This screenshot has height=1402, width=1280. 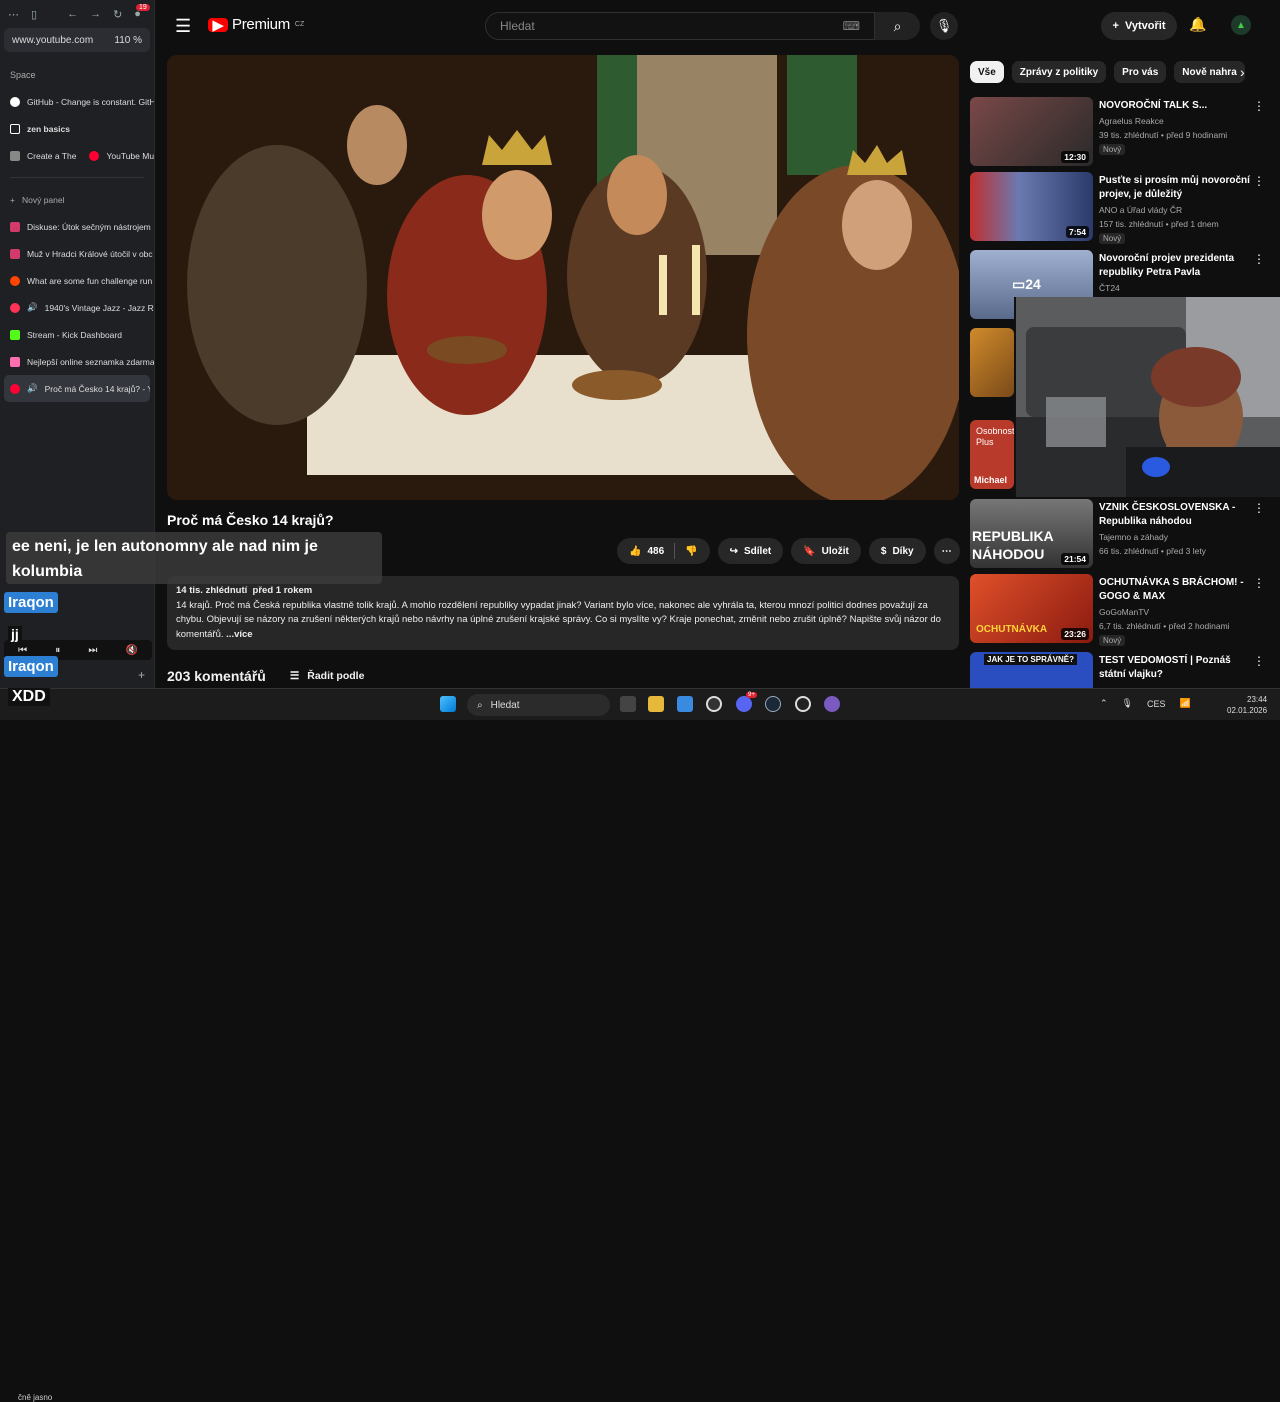 What do you see at coordinates (832, 704) in the screenshot?
I see `mic-app-icon` at bounding box center [832, 704].